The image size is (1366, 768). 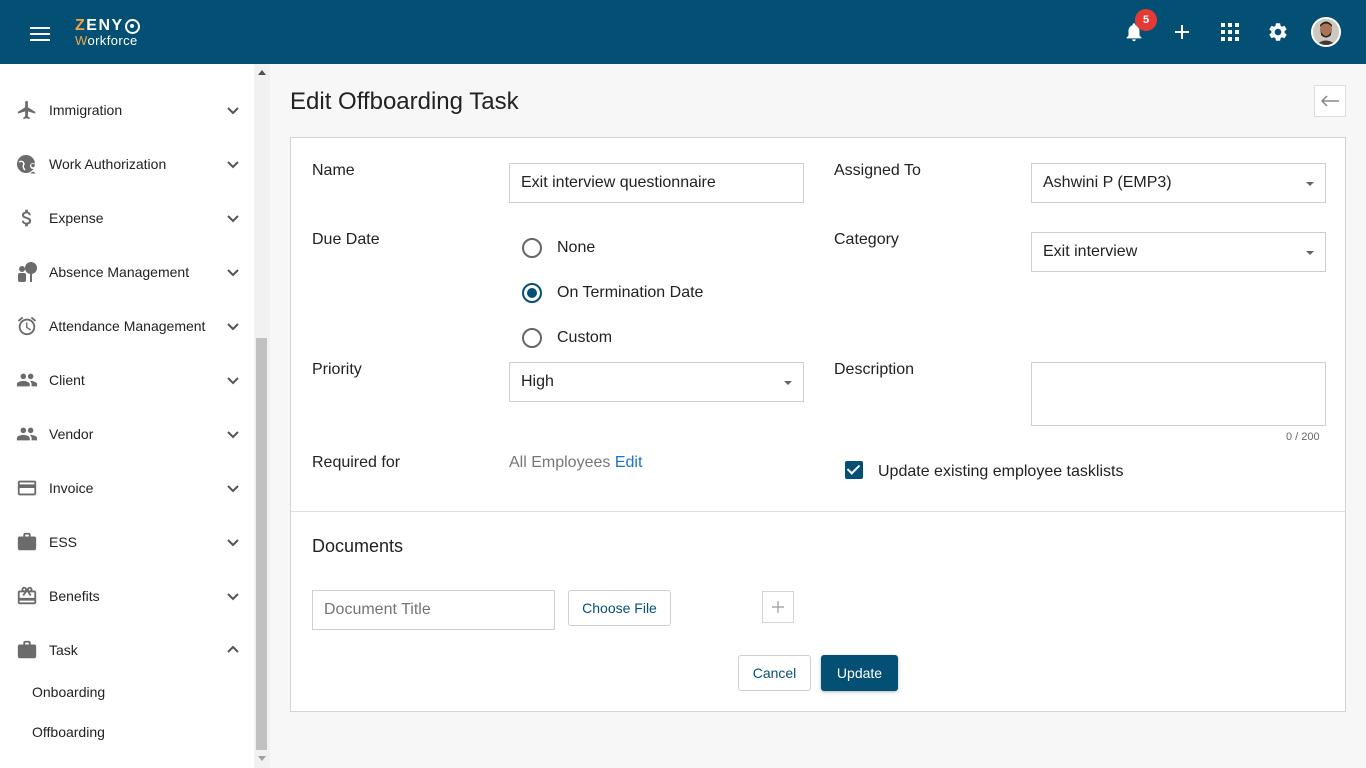 I want to click on required-for-value: All Employees Edit, so click(x=575, y=463).